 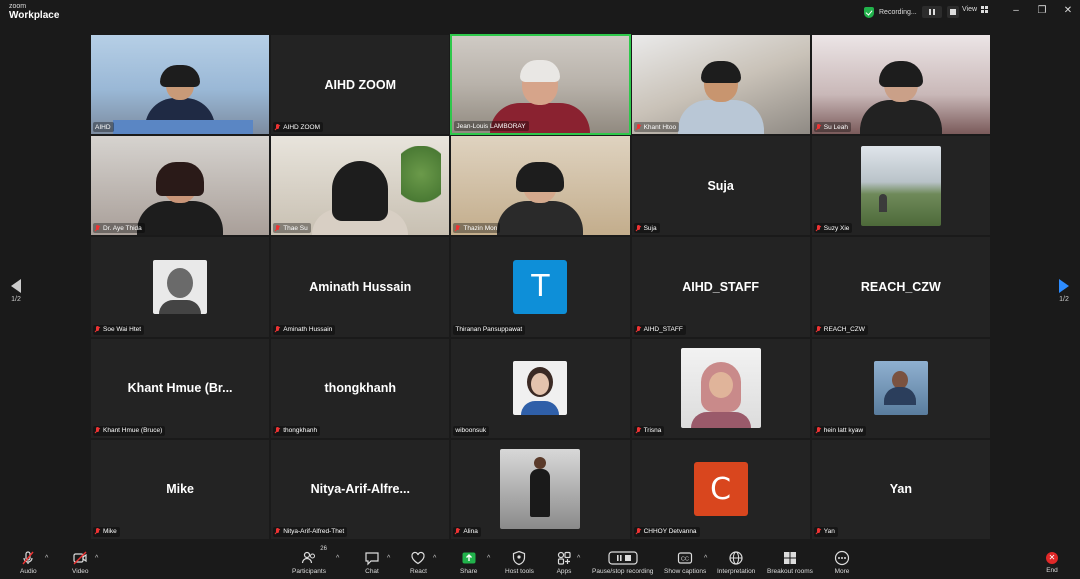 I want to click on breakout-rooms-label: Breakout rooms, so click(x=790, y=571).